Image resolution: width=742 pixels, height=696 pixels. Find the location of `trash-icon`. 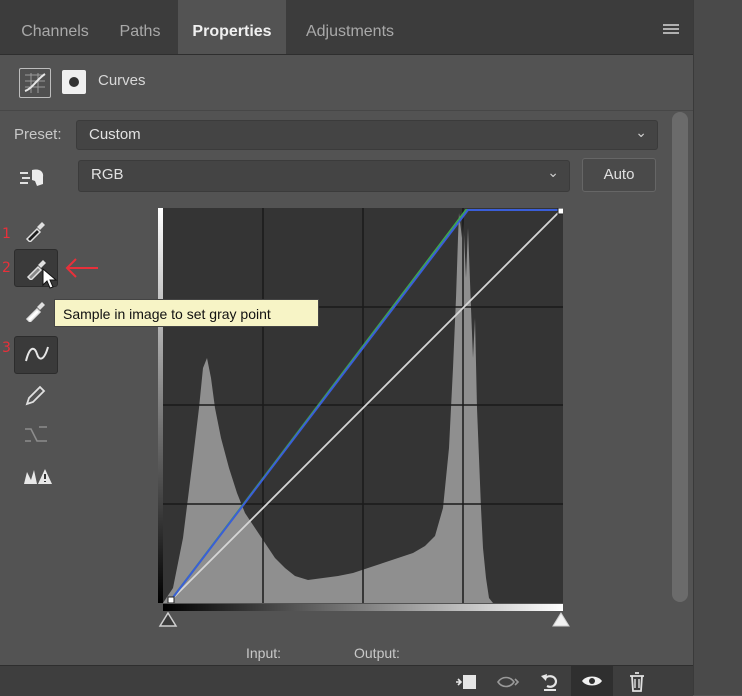

trash-icon is located at coordinates (637, 682).